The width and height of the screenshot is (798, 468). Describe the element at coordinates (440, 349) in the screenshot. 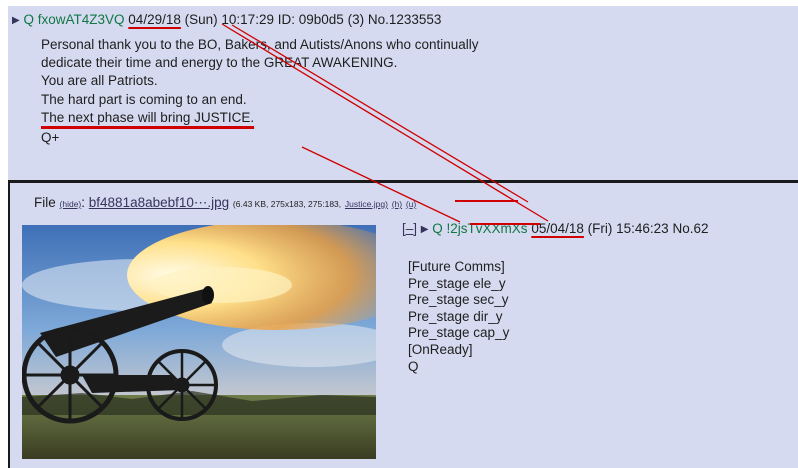

I see `reply-line: [OnReady]` at that location.